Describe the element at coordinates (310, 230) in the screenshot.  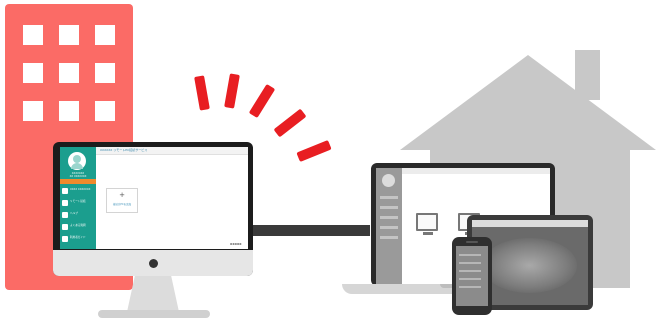
I see `connection-line` at that location.